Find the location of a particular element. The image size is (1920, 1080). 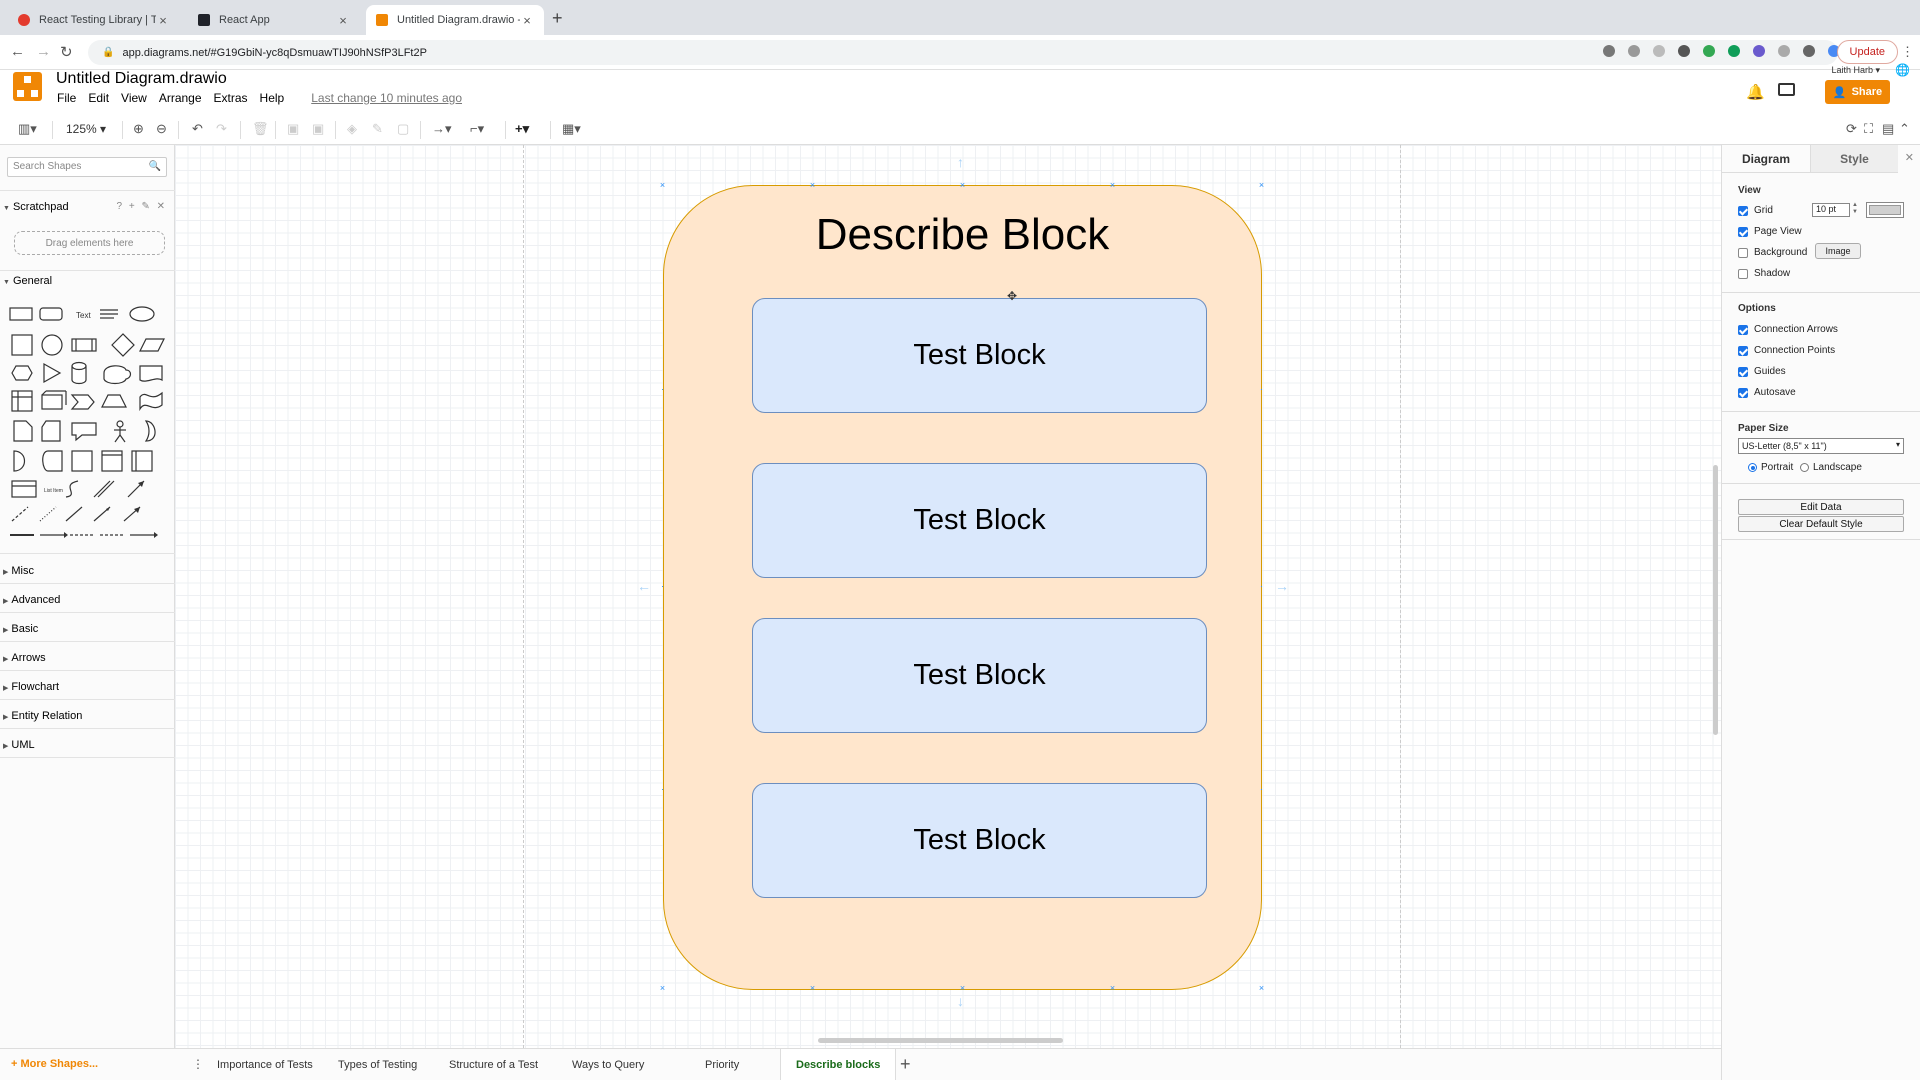

table-icon: ▦▾ is located at coordinates (571, 129).